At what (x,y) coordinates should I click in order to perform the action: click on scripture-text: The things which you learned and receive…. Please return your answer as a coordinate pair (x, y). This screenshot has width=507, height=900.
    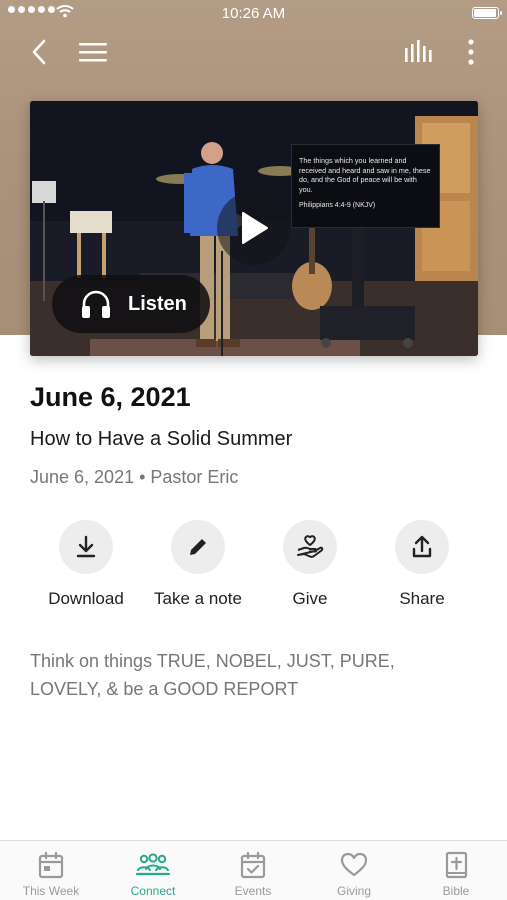
    Looking at the image, I should click on (365, 175).